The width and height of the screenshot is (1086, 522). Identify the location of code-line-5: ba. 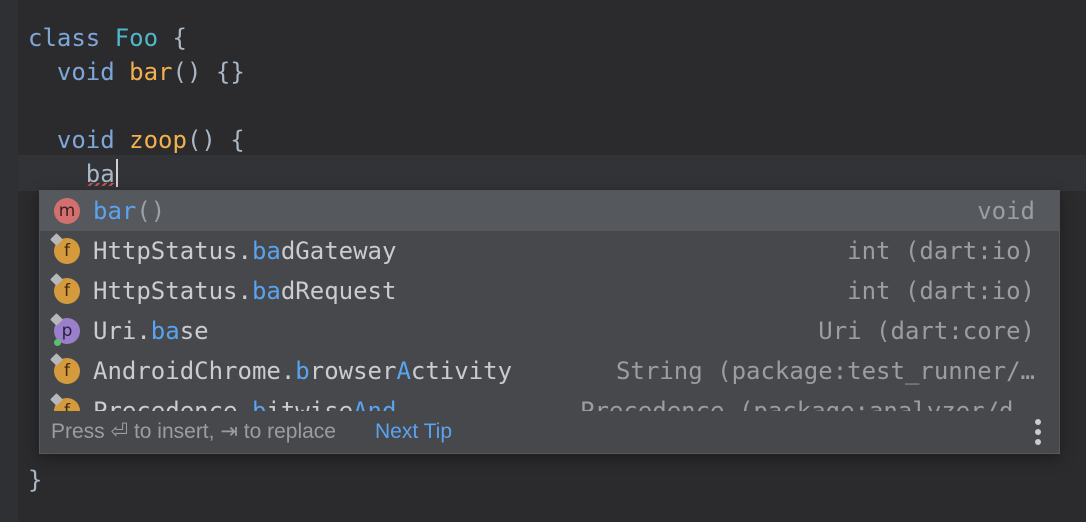
(73, 174).